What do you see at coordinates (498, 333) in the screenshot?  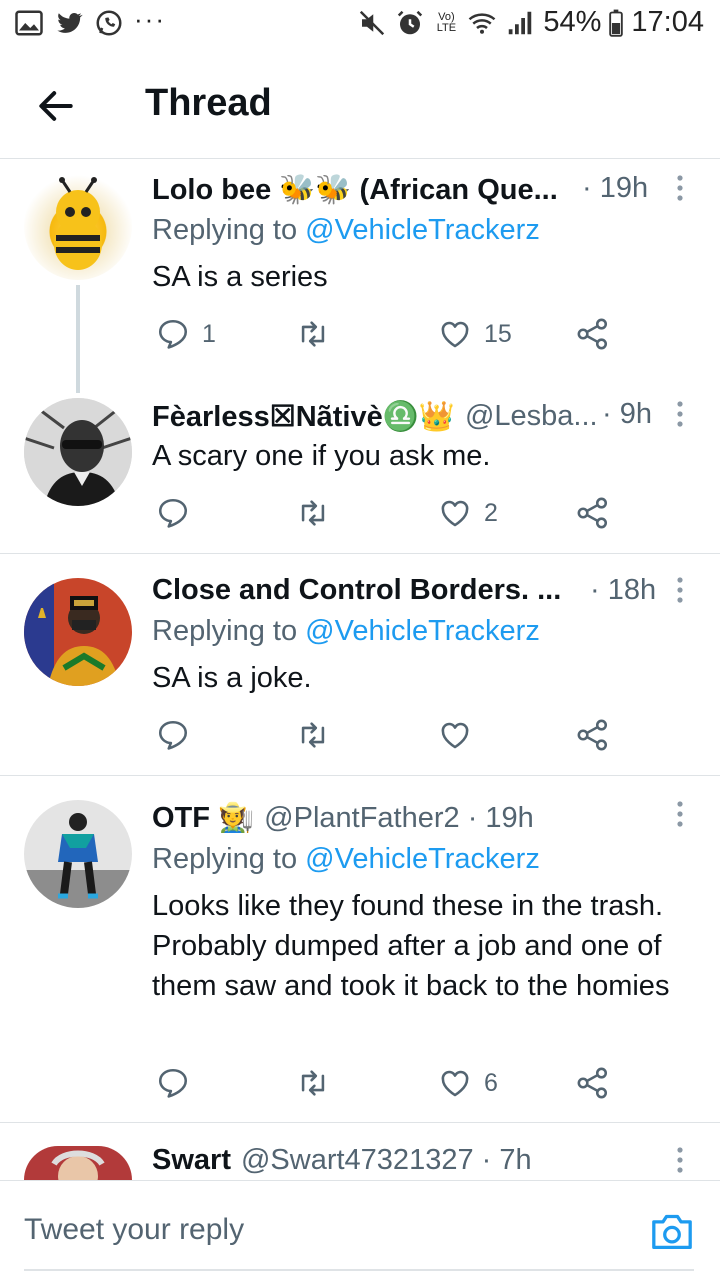 I see `like-count: 15` at bounding box center [498, 333].